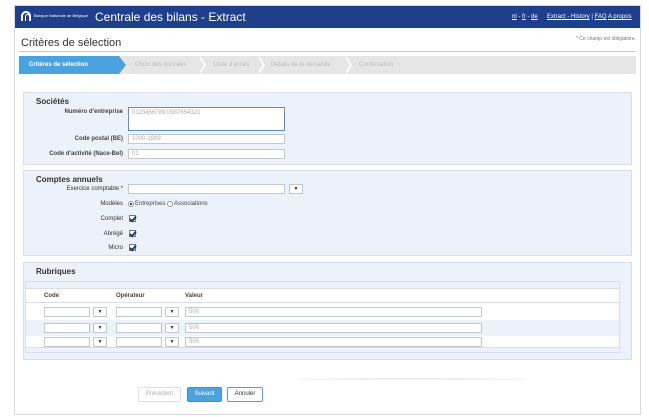 The height and width of the screenshot is (417, 649). Describe the element at coordinates (620, 17) in the screenshot. I see `about-link: A propos` at that location.